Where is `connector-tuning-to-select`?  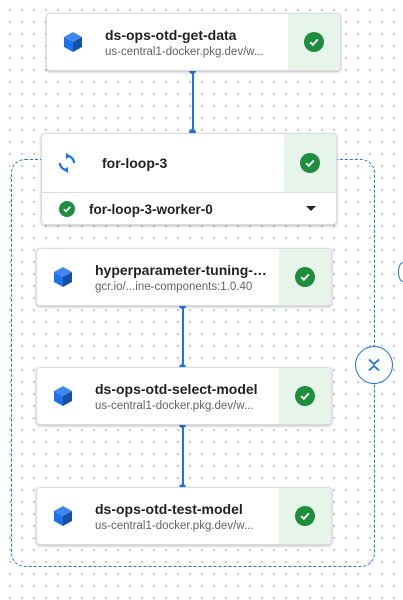 connector-tuning-to-select is located at coordinates (183, 337).